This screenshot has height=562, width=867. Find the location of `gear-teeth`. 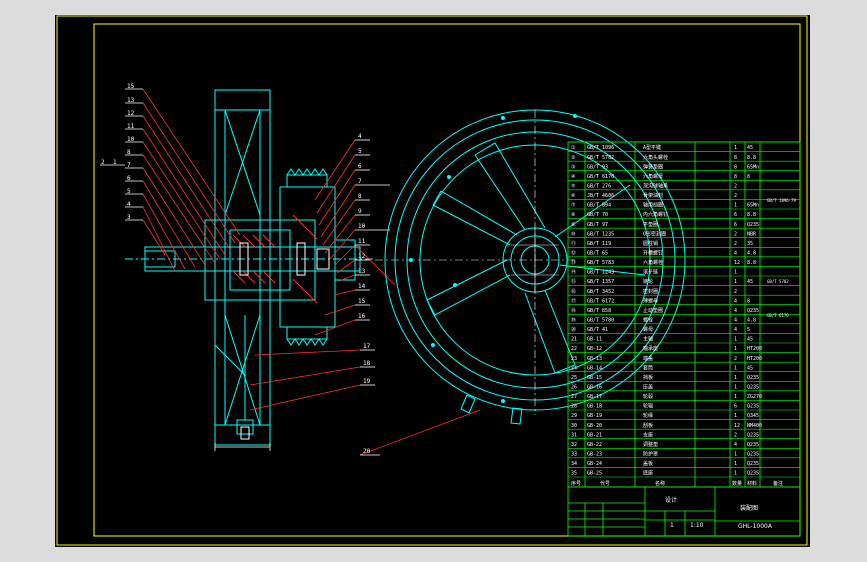

gear-teeth is located at coordinates (493, 258).